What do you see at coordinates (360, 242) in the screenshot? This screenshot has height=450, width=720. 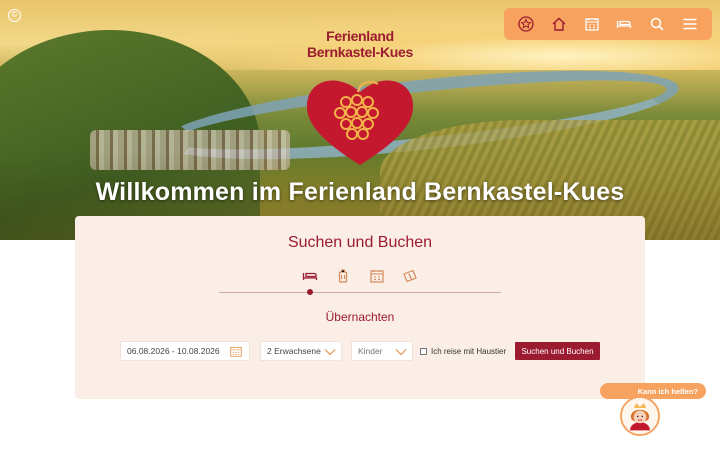 I see `search-title: Suchen und Buchen` at bounding box center [360, 242].